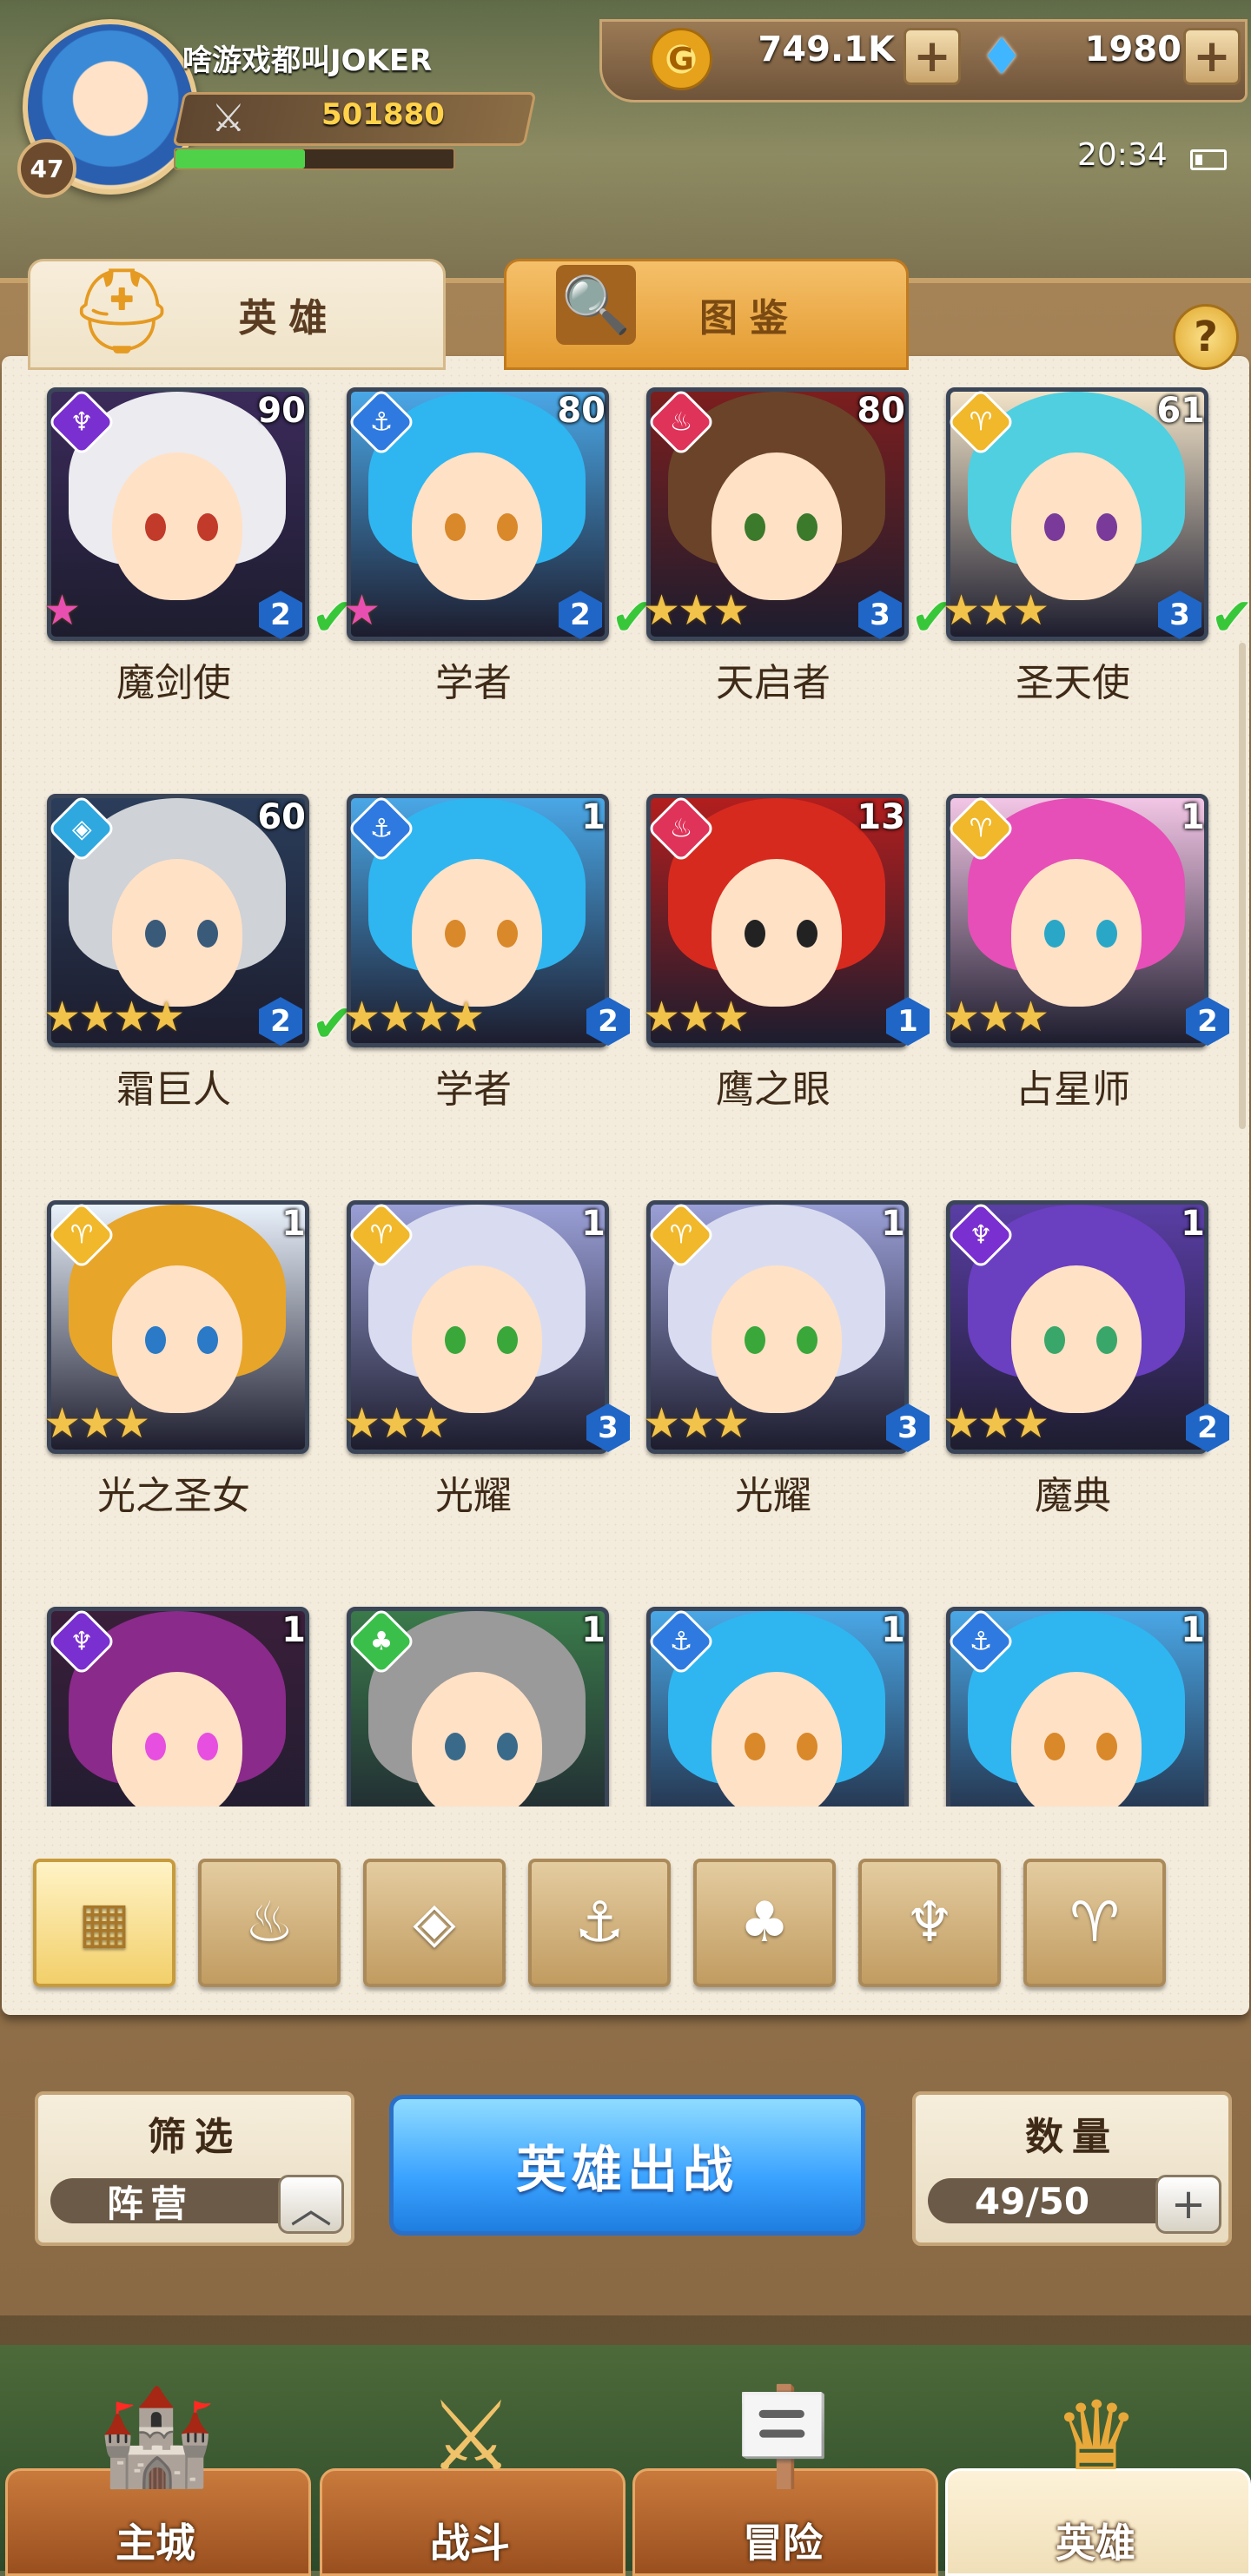  What do you see at coordinates (627, 2165) in the screenshot?
I see `deploy-heroes-button: 英雄出战` at bounding box center [627, 2165].